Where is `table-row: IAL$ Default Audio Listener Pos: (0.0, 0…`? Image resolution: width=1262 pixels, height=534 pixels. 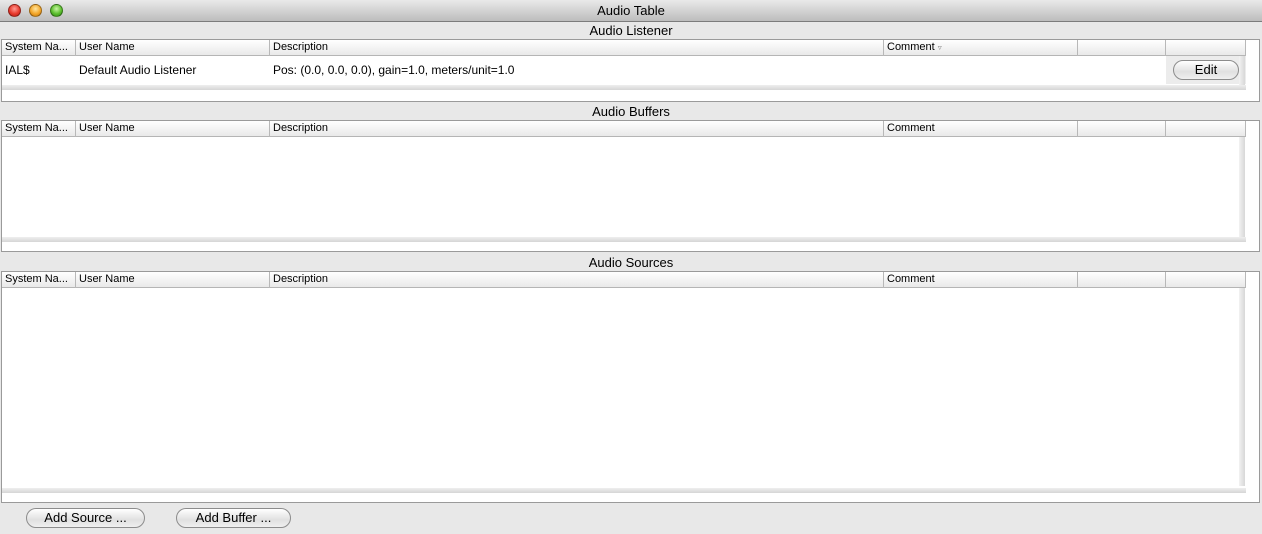 table-row: IAL$ Default Audio Listener Pos: (0.0, 0… is located at coordinates (624, 70).